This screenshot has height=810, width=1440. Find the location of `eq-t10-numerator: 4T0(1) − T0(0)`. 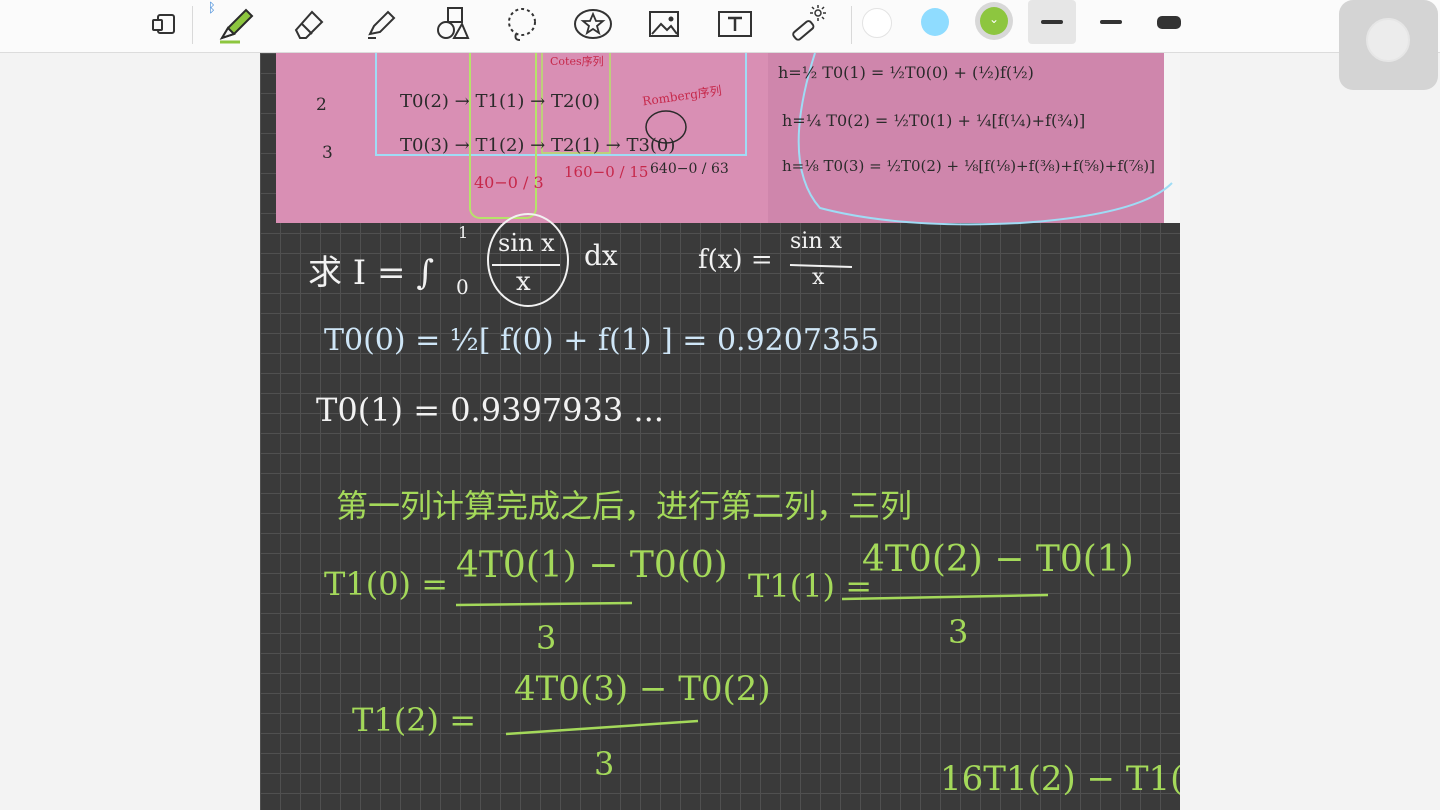

eq-t10-numerator: 4T0(1) − T0(0) is located at coordinates (592, 565).